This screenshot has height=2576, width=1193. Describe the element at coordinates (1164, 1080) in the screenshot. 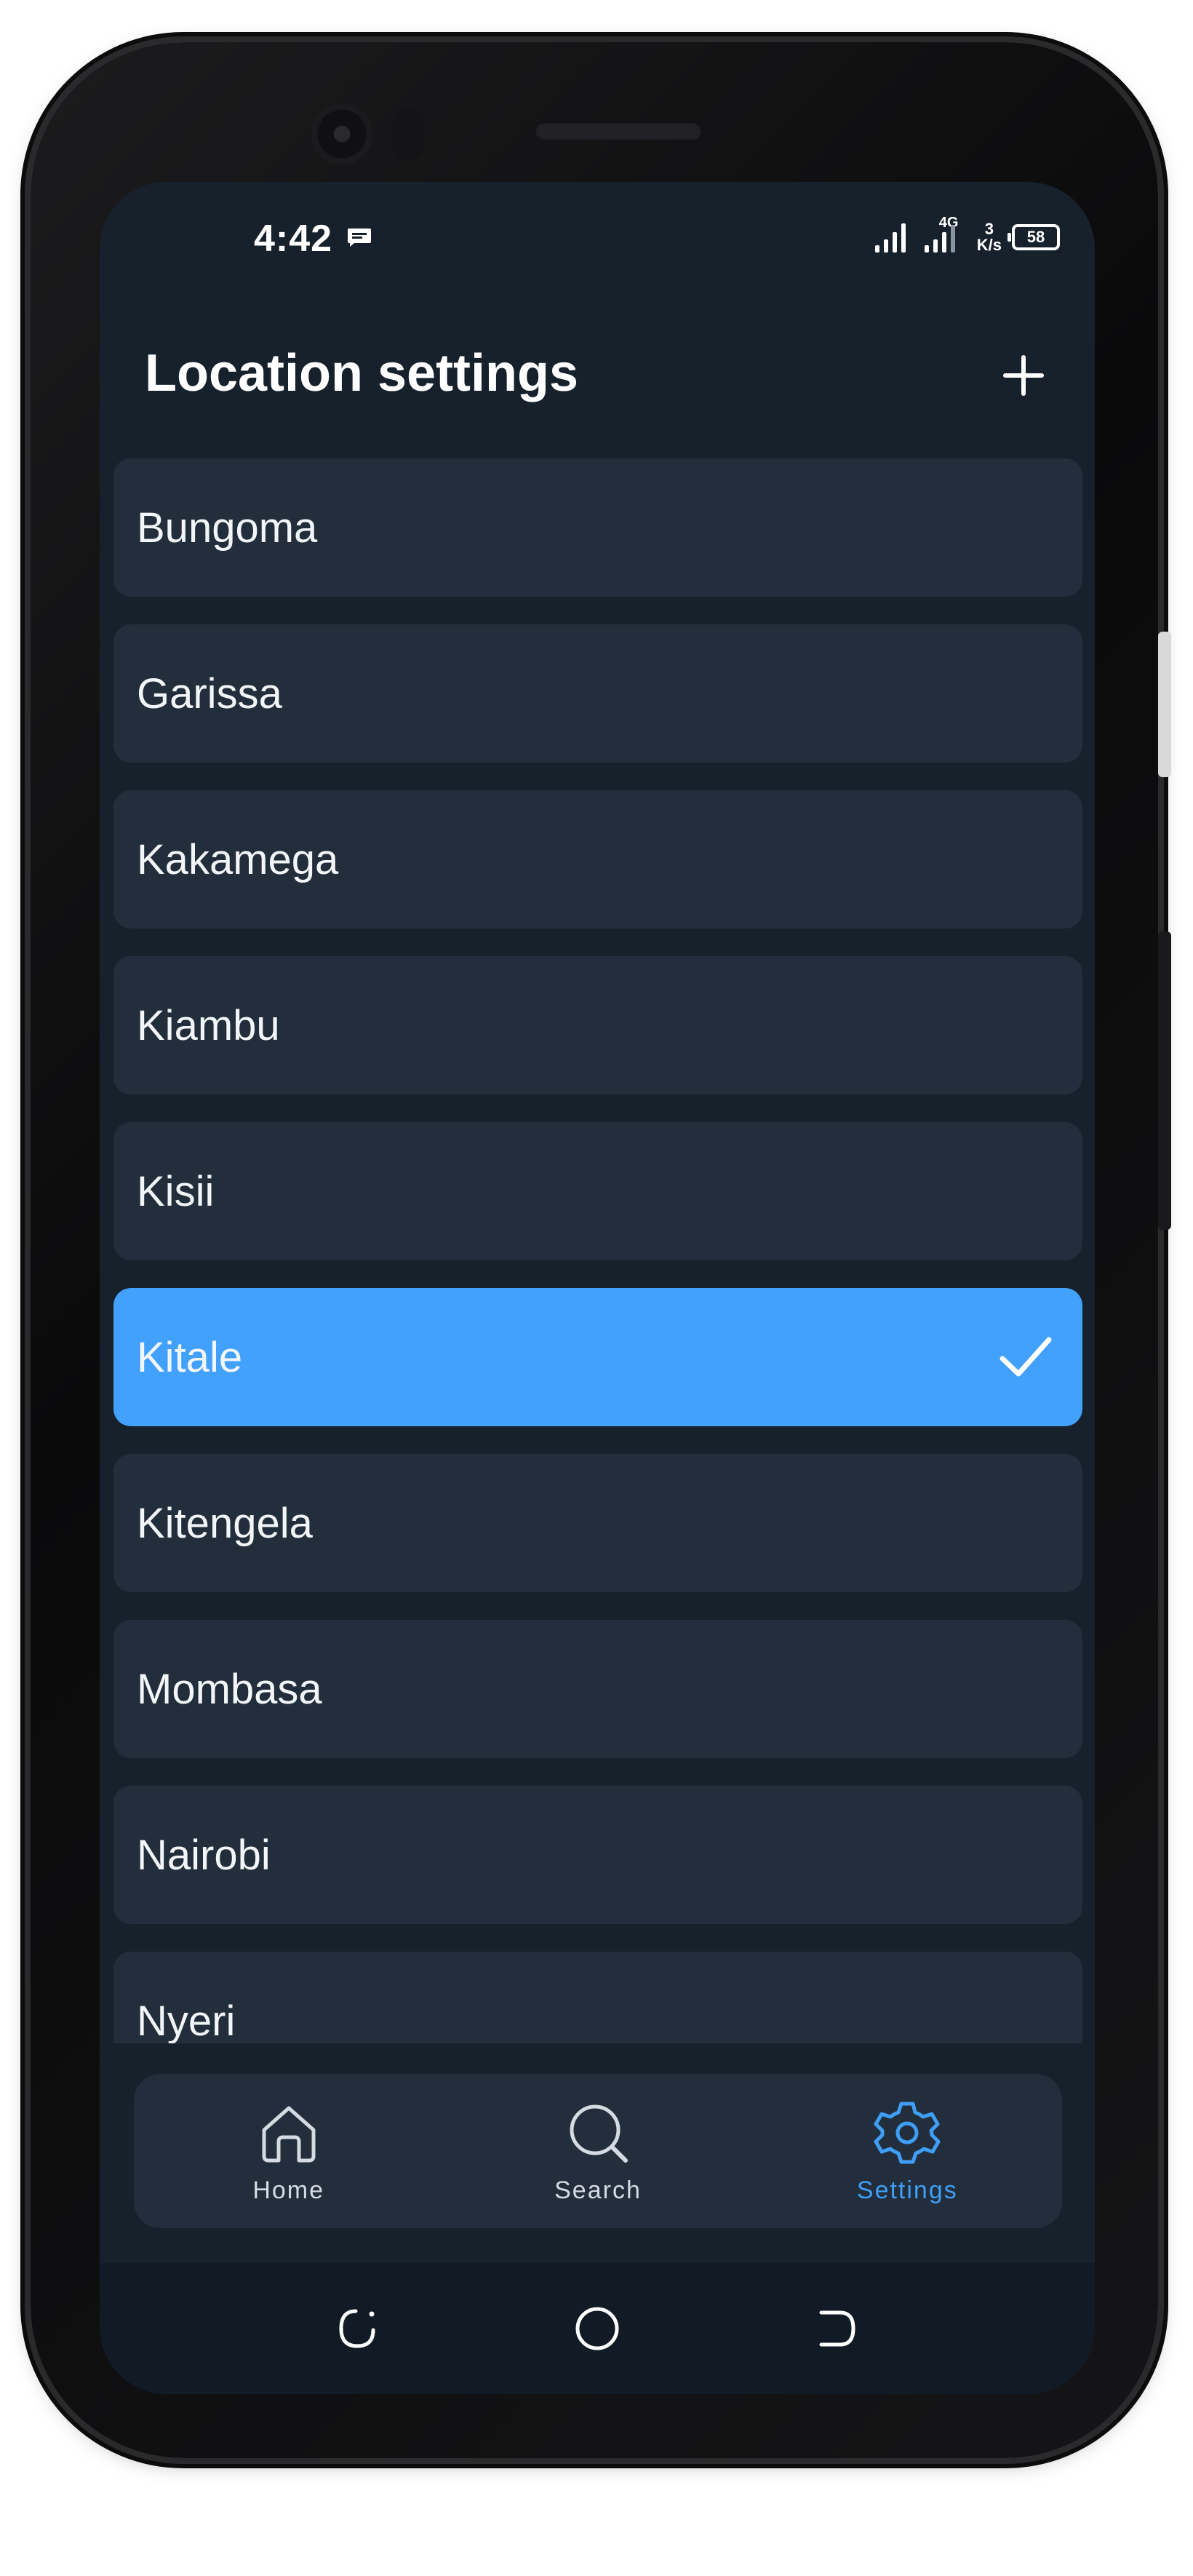

I see `power-button` at that location.